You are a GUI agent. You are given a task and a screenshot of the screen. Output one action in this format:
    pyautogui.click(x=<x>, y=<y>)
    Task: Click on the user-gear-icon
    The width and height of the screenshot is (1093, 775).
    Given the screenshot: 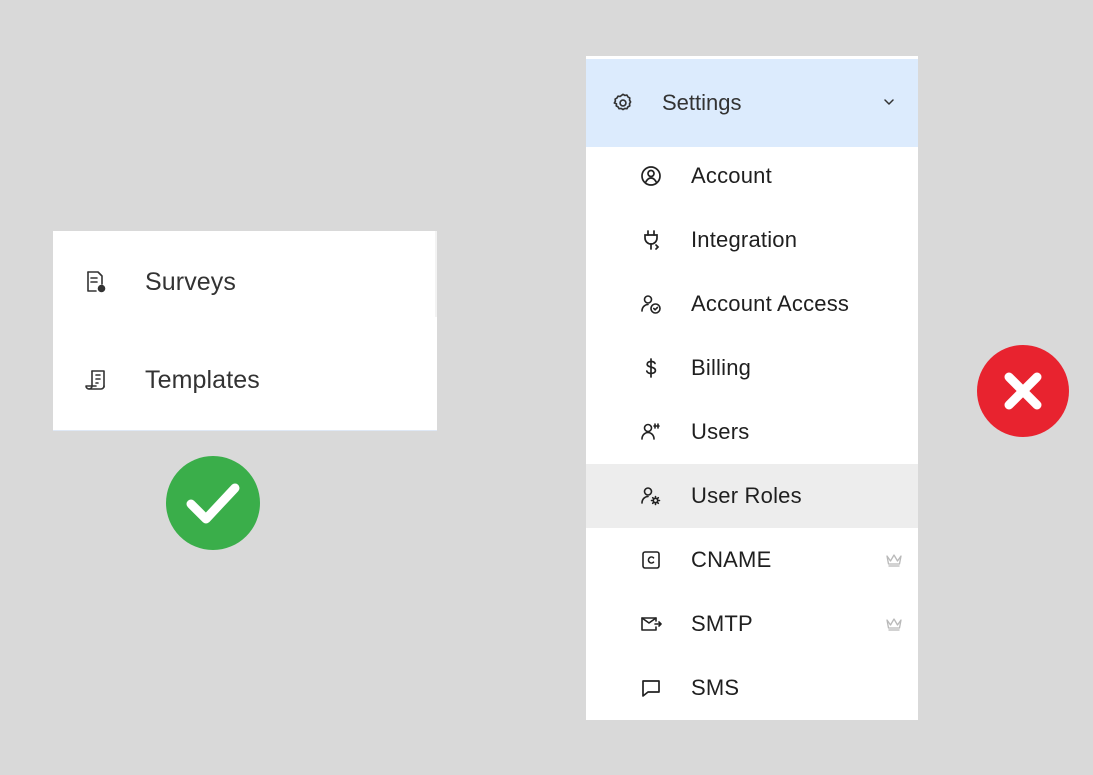 What is the action you would take?
    pyautogui.click(x=651, y=496)
    